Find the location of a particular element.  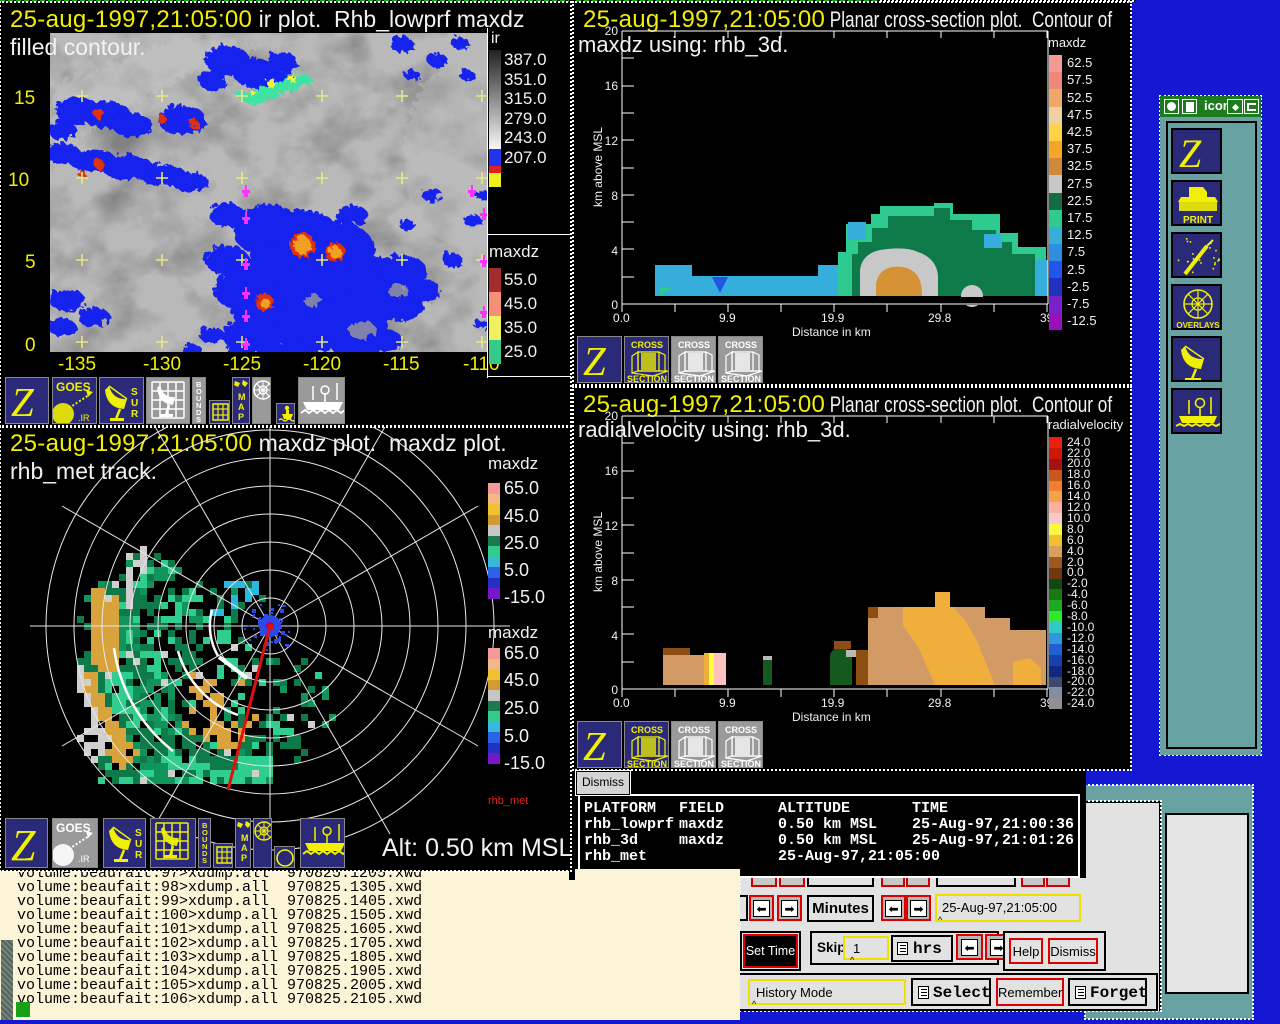

svg-text: OVERLAYS is located at coordinates (1198, 325).